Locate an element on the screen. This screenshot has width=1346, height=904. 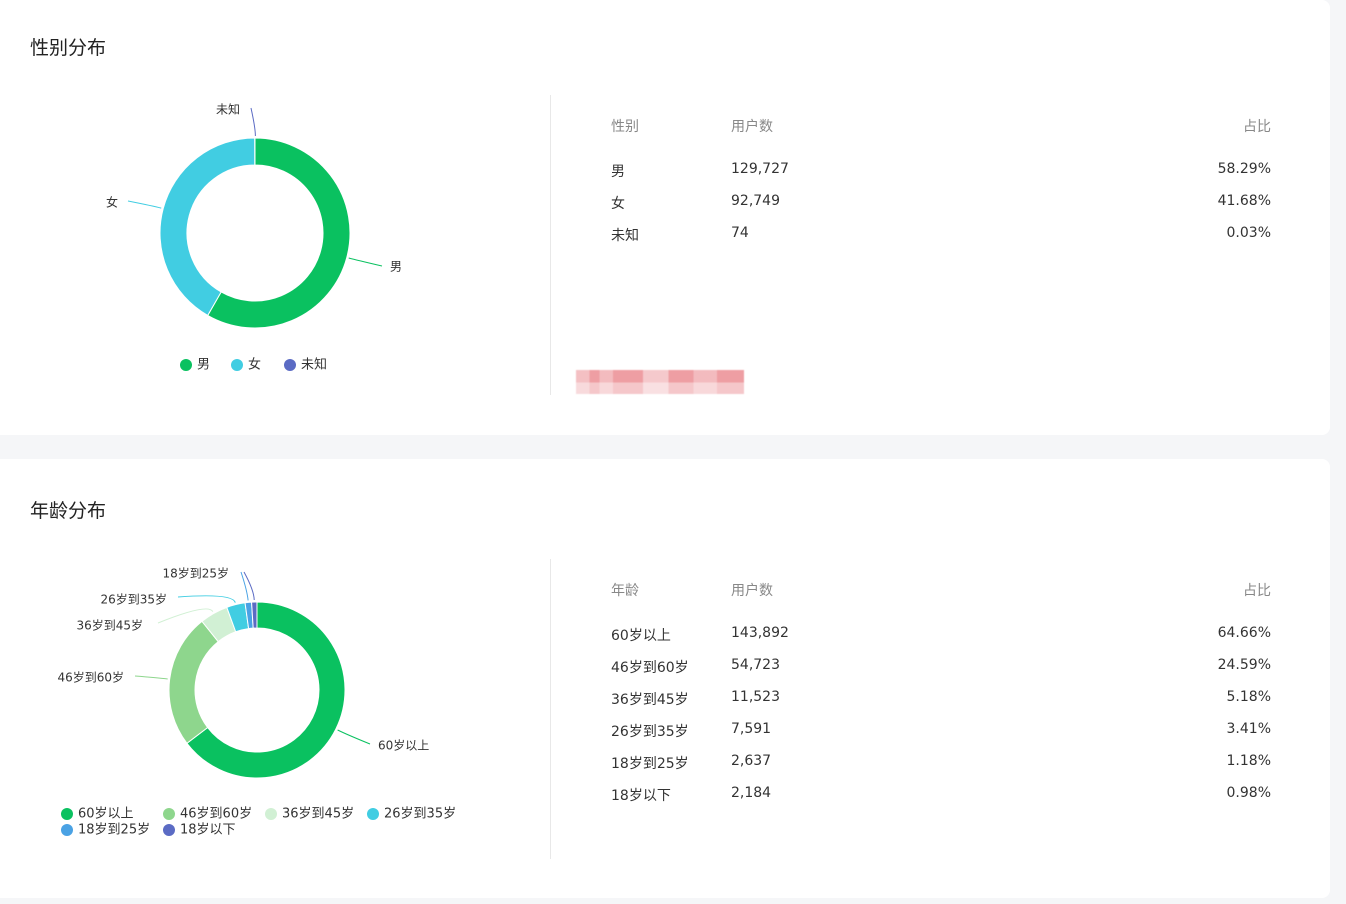
row-count: 74 is located at coordinates (740, 233).